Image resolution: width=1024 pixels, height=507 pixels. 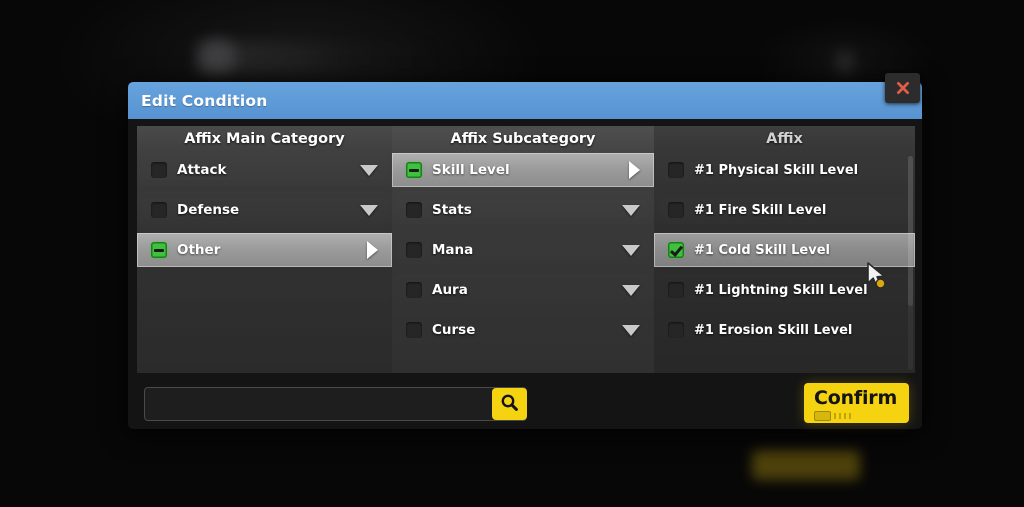 I want to click on search-magnifier-icon, so click(x=509, y=404).